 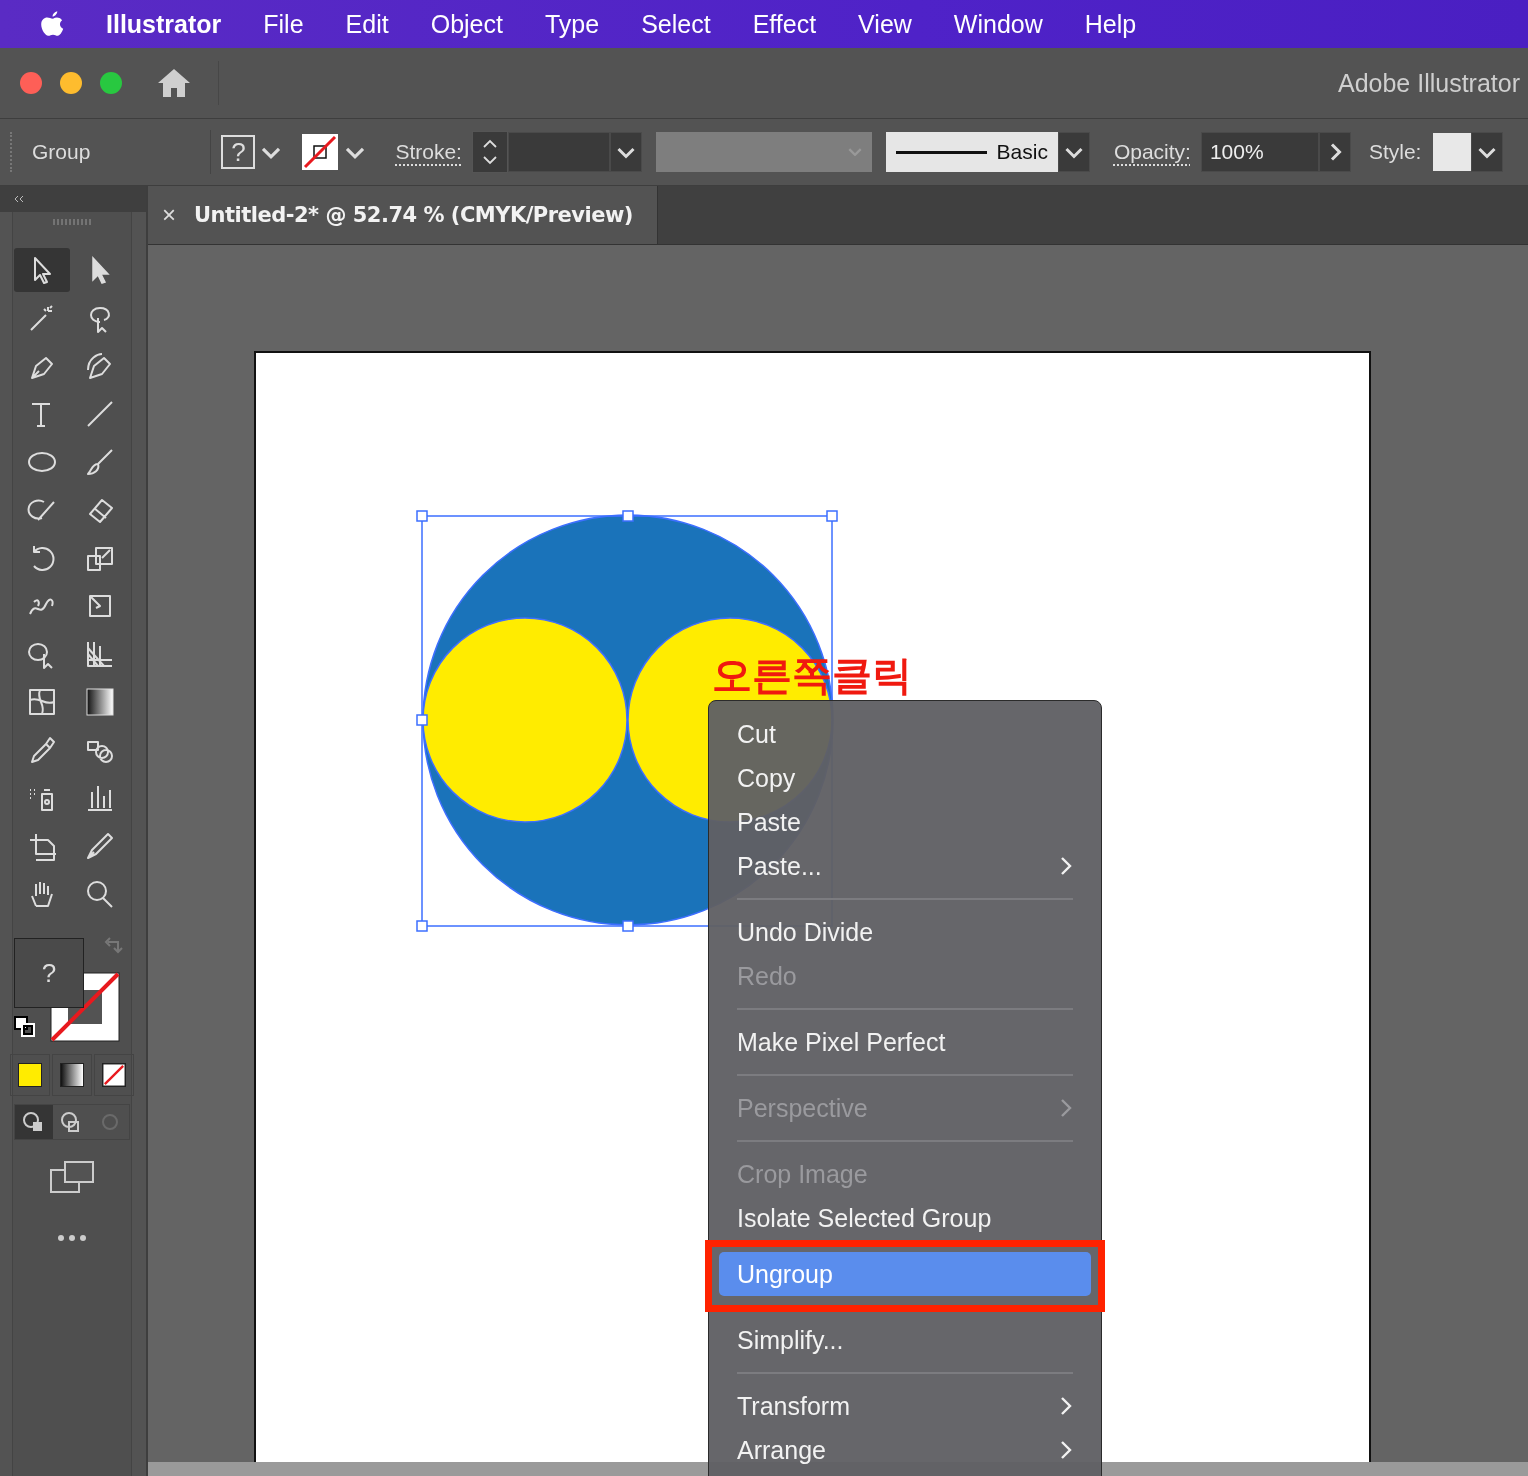 I want to click on gradient-swatch, so click(x=72, y=1075).